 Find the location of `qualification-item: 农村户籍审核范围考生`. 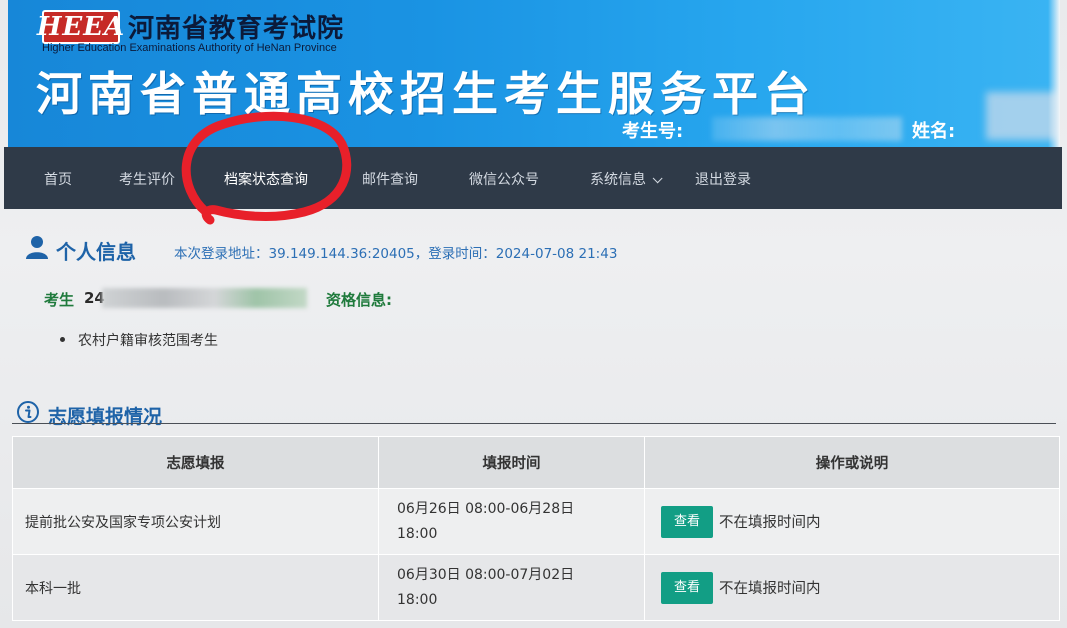

qualification-item: 农村户籍审核范围考生 is located at coordinates (138, 340).